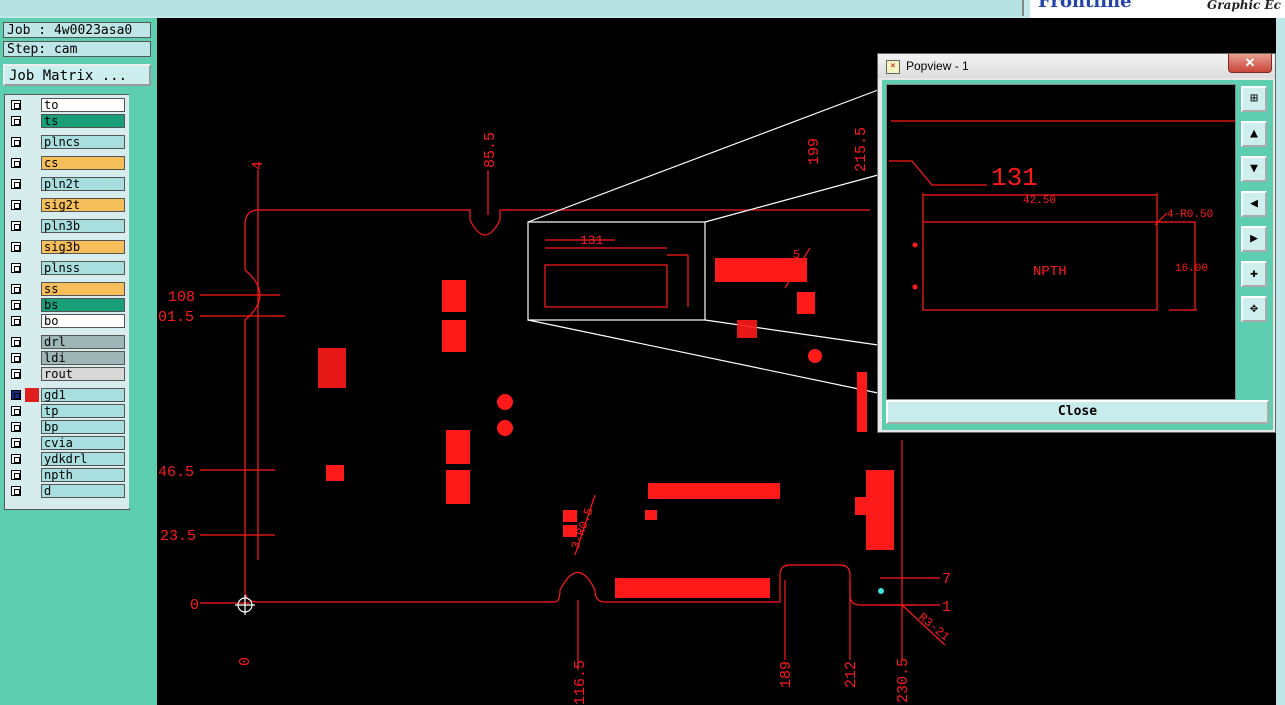 This screenshot has width=1285, height=705. I want to click on zoom-fit-icon: ⊞, so click(1254, 99).